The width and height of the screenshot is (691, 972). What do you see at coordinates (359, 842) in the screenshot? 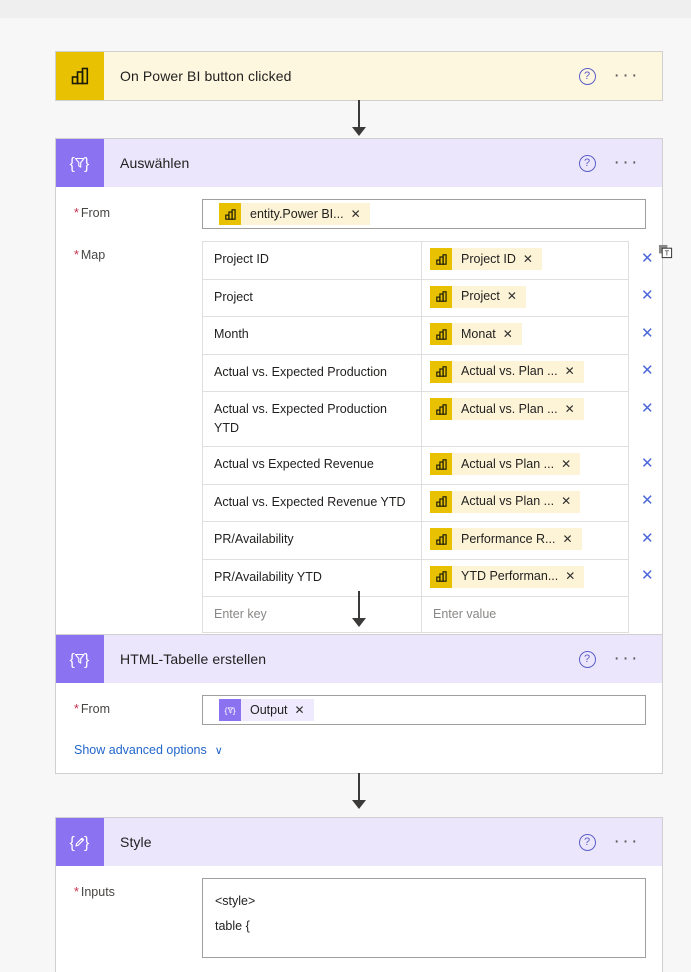
I see `style-card-header: { } Style ? ···` at bounding box center [359, 842].